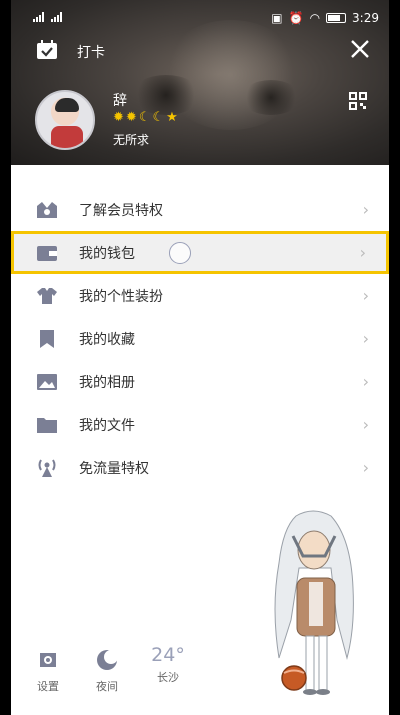  What do you see at coordinates (107, 671) in the screenshot?
I see `night-mode-button: 夜间` at bounding box center [107, 671].